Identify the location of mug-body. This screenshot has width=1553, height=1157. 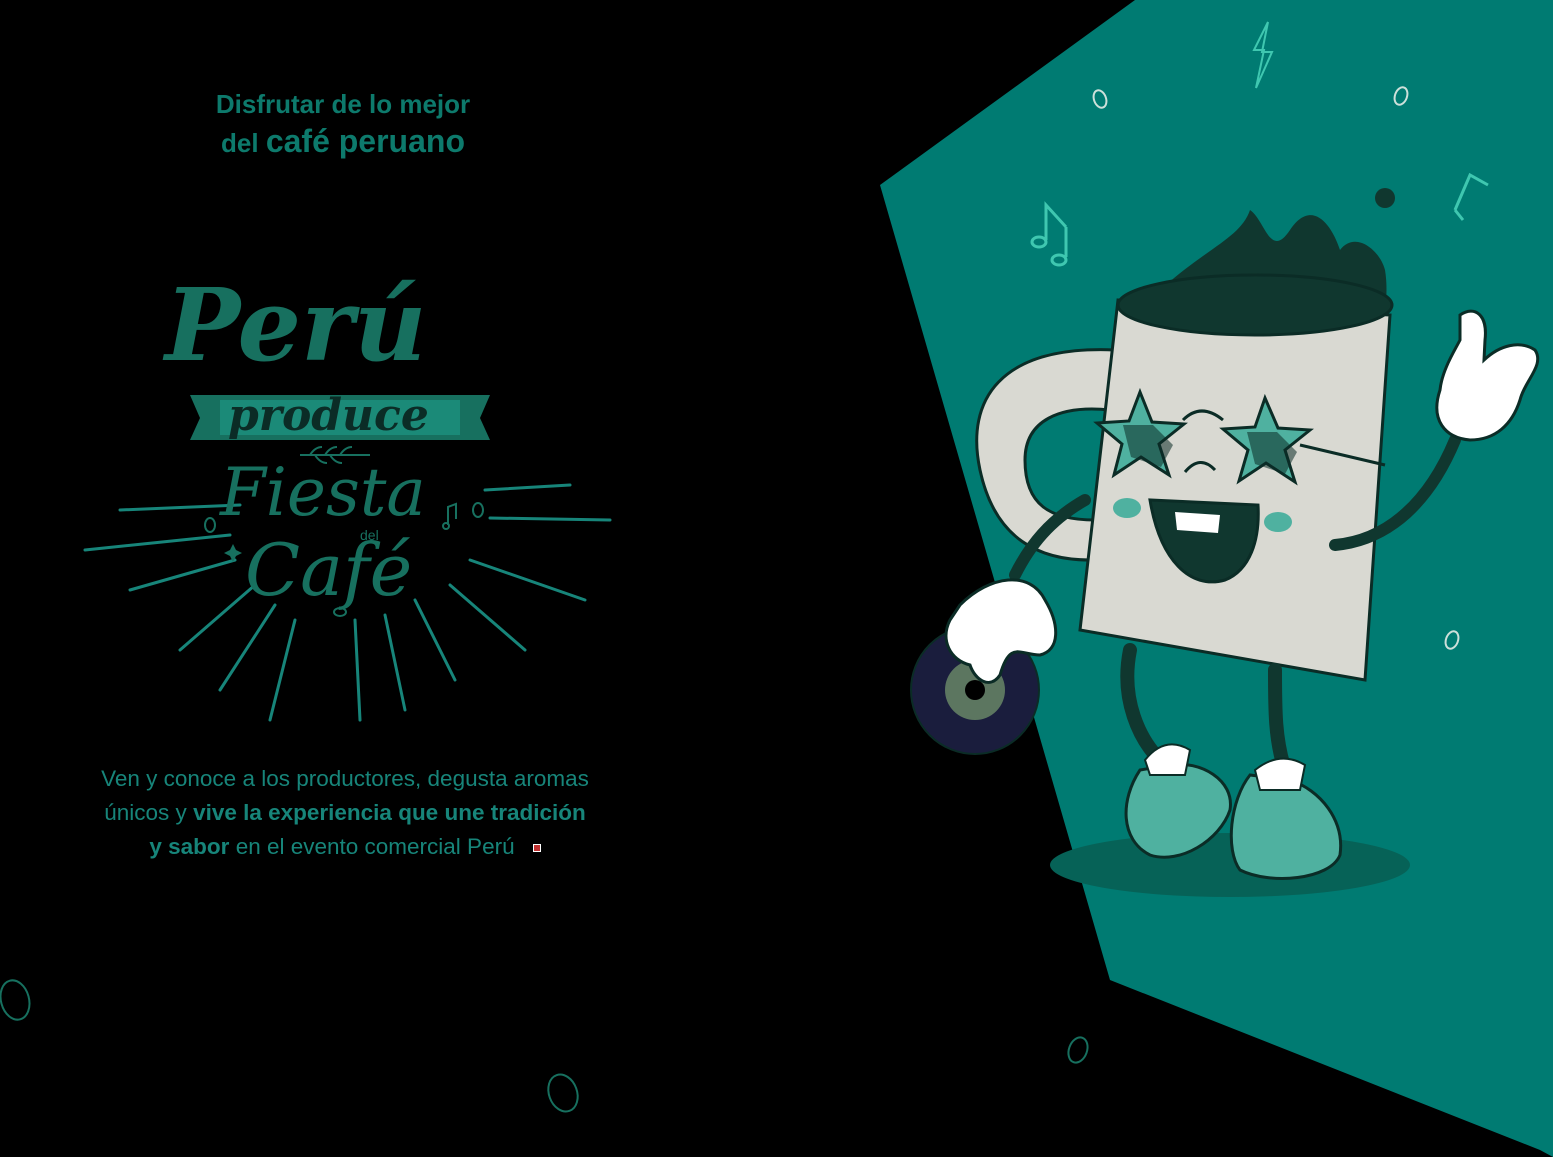
(1235, 490).